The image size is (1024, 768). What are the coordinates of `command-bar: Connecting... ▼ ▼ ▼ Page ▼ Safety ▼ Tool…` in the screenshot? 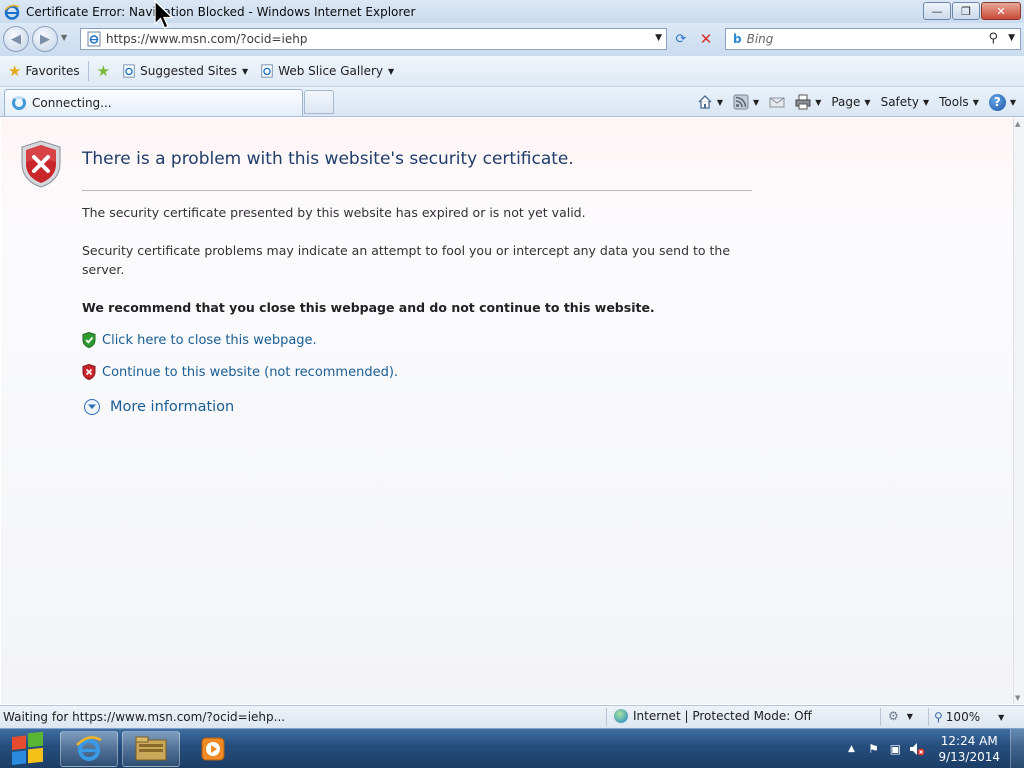 It's located at (512, 102).